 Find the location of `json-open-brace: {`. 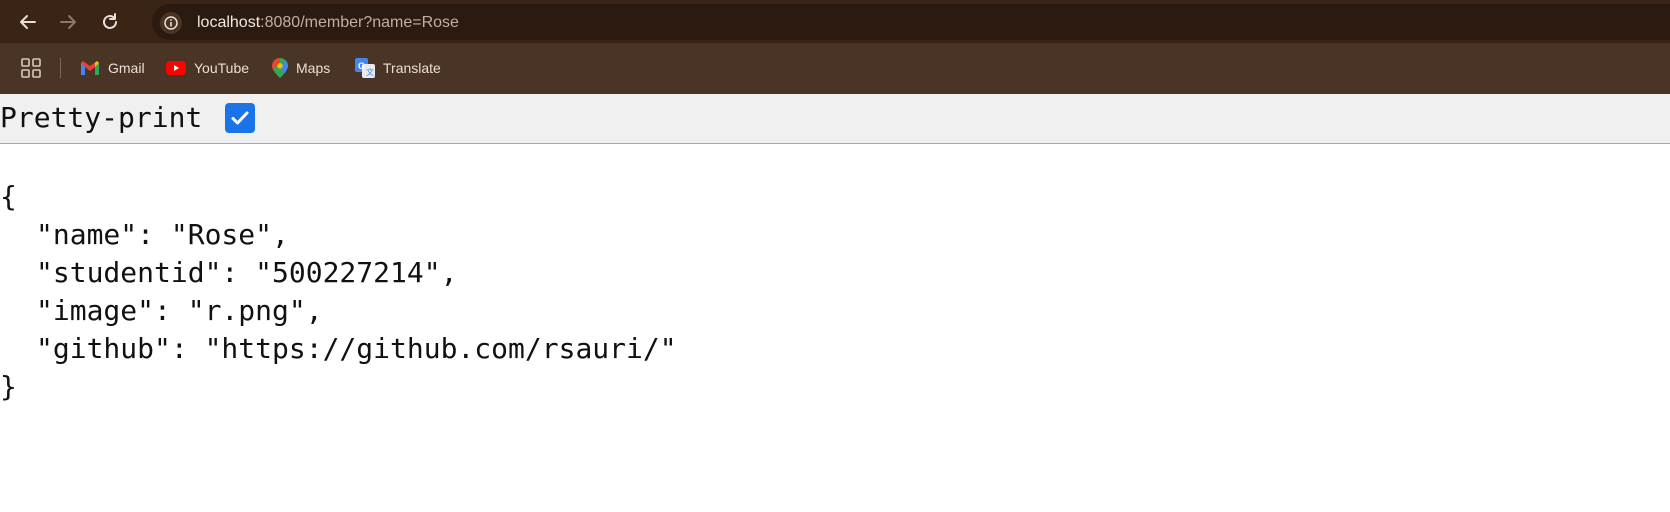

json-open-brace: { is located at coordinates (8, 196).